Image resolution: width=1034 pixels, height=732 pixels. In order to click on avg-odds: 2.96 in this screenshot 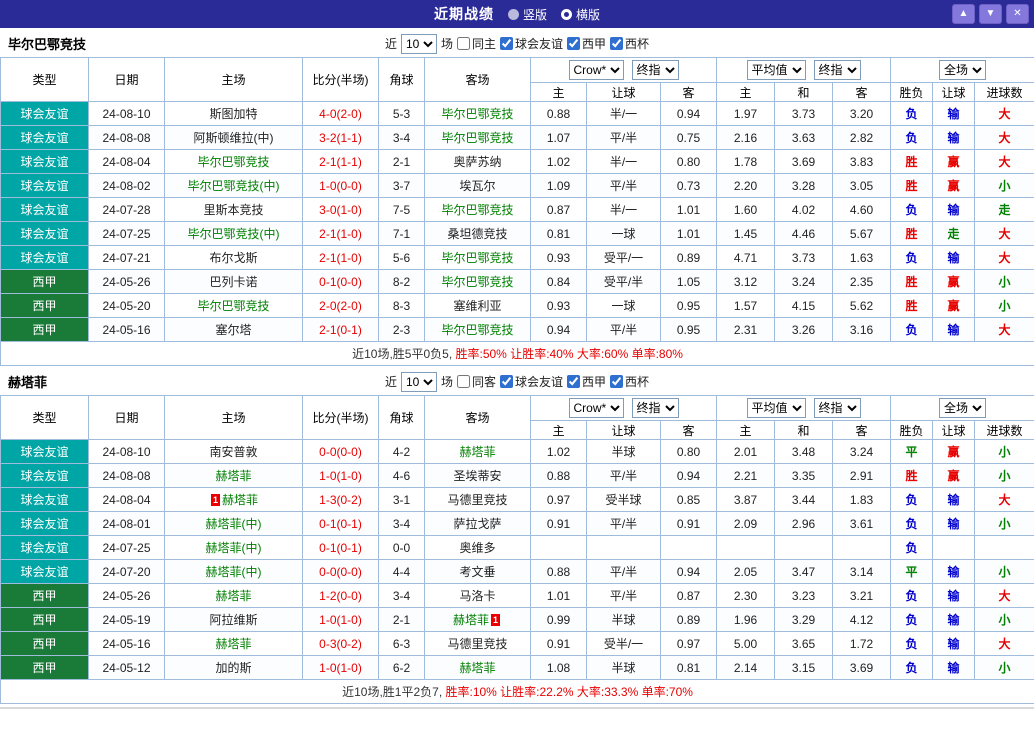, I will do `click(804, 523)`.